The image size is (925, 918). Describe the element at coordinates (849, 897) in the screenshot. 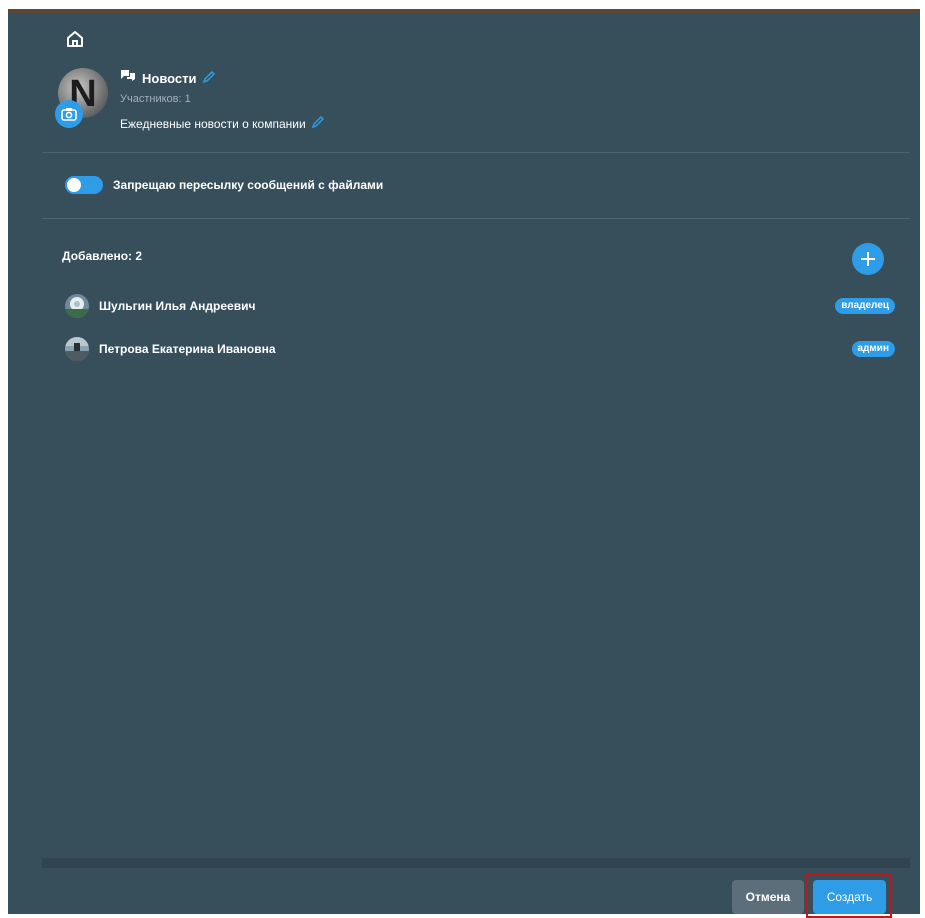

I see `create-button: Создать` at that location.